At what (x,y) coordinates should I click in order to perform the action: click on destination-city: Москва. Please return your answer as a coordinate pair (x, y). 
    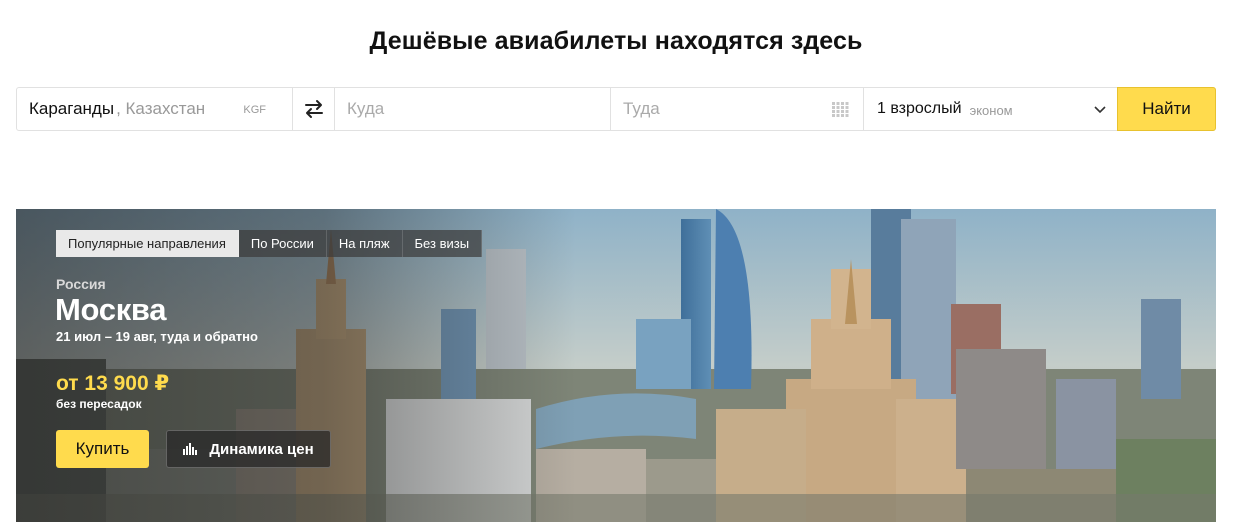
    Looking at the image, I should click on (111, 309).